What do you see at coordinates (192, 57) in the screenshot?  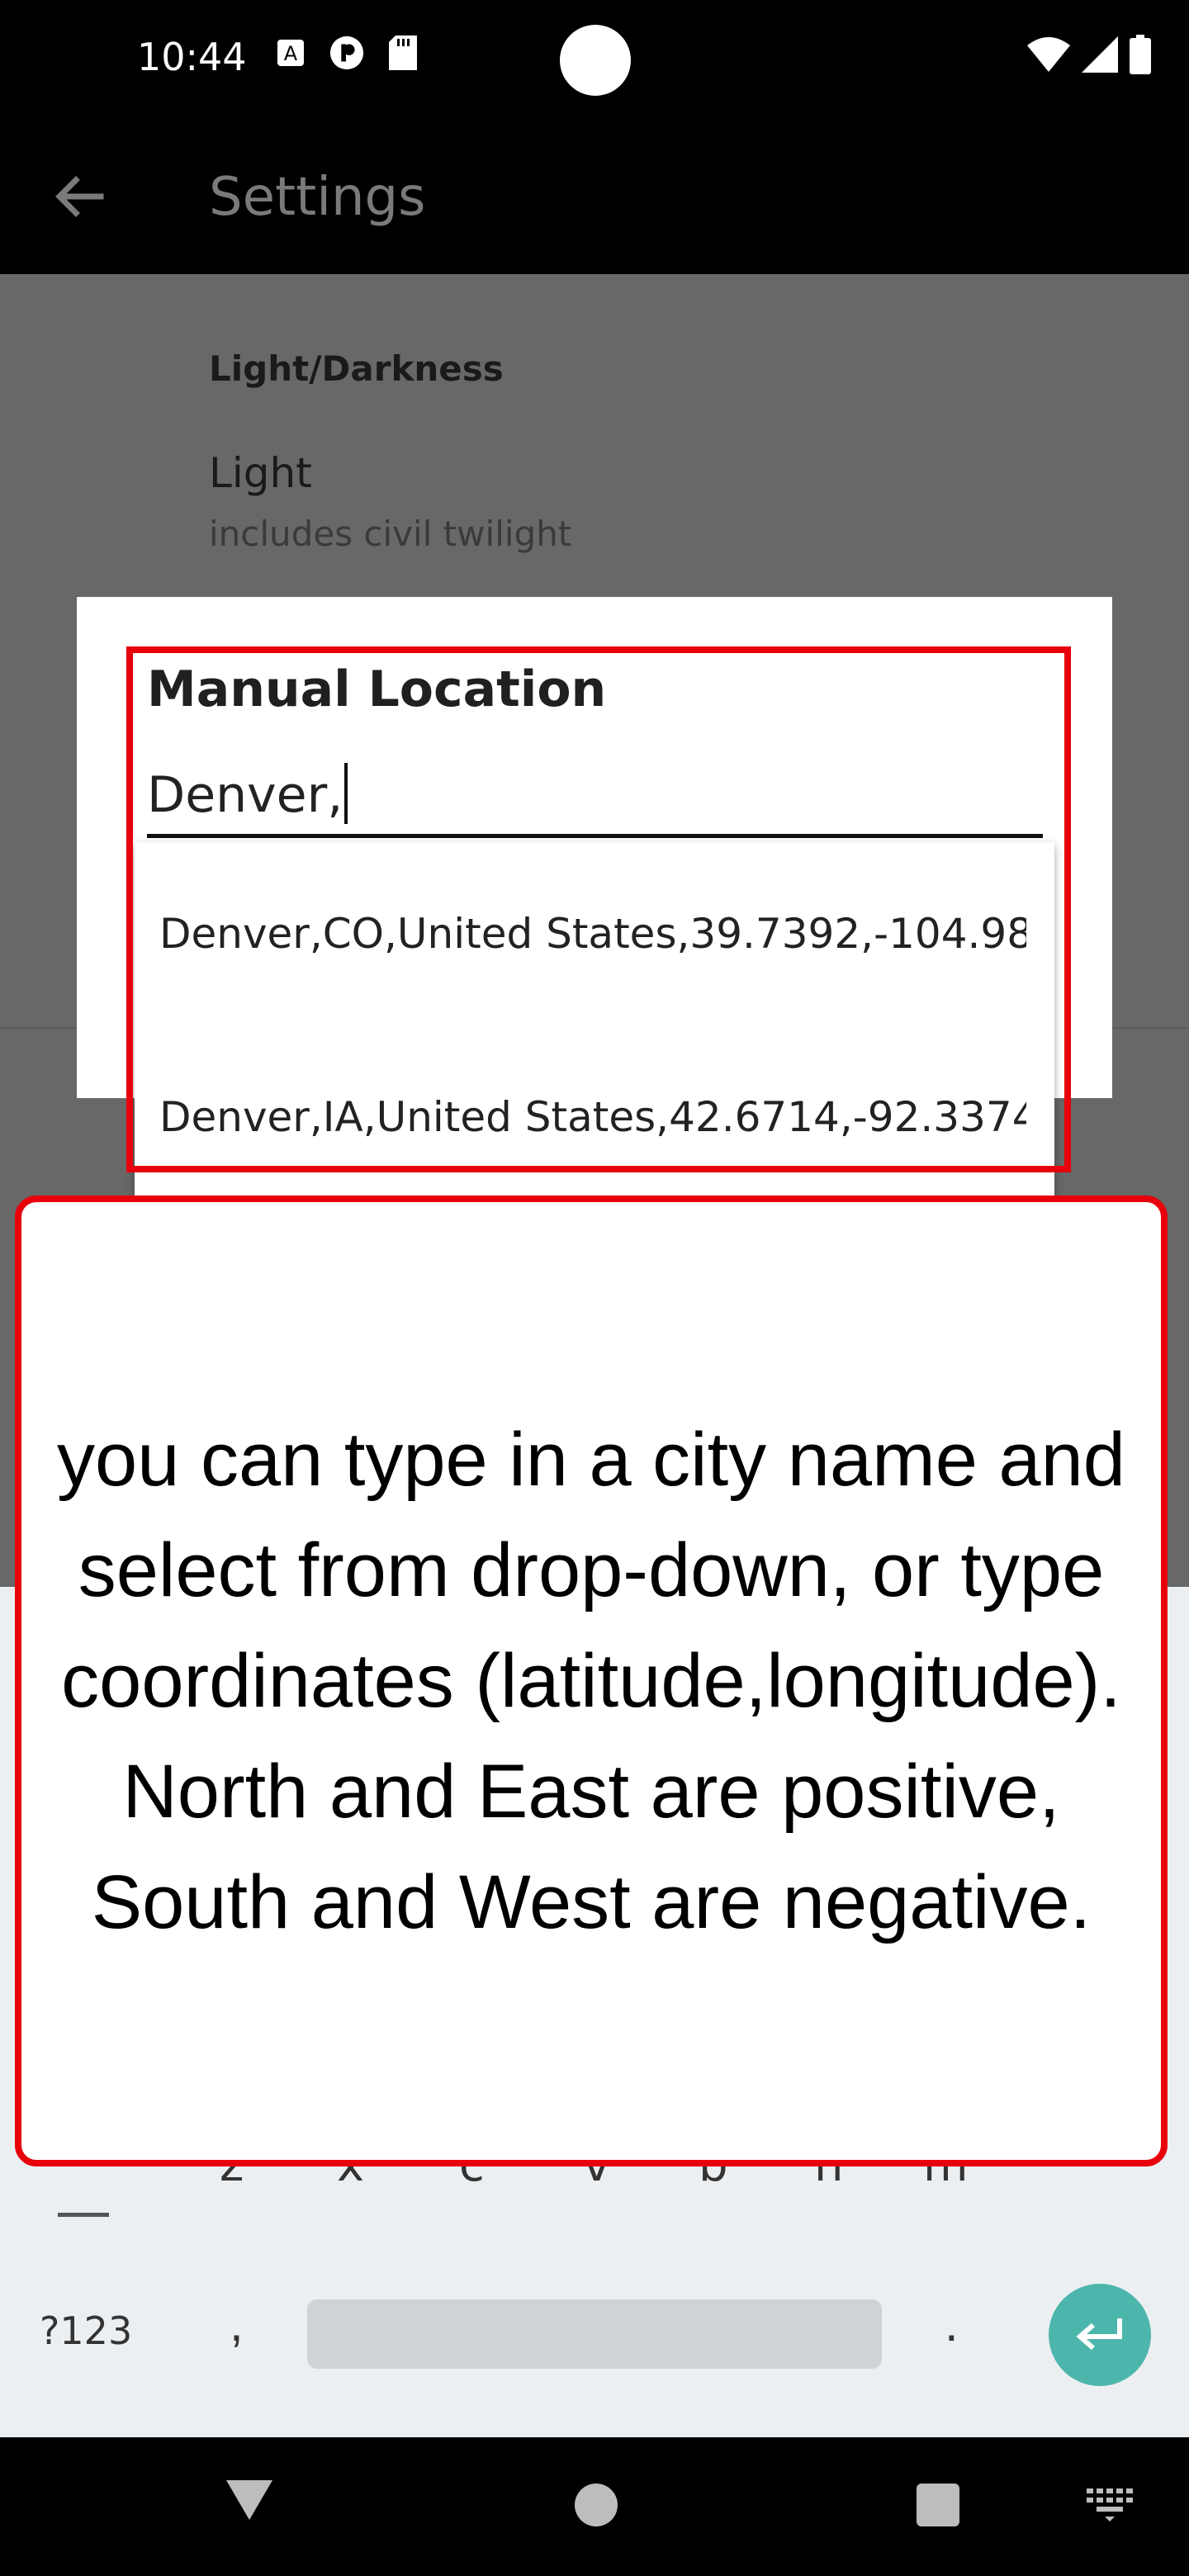 I see `status-time: 10:44` at bounding box center [192, 57].